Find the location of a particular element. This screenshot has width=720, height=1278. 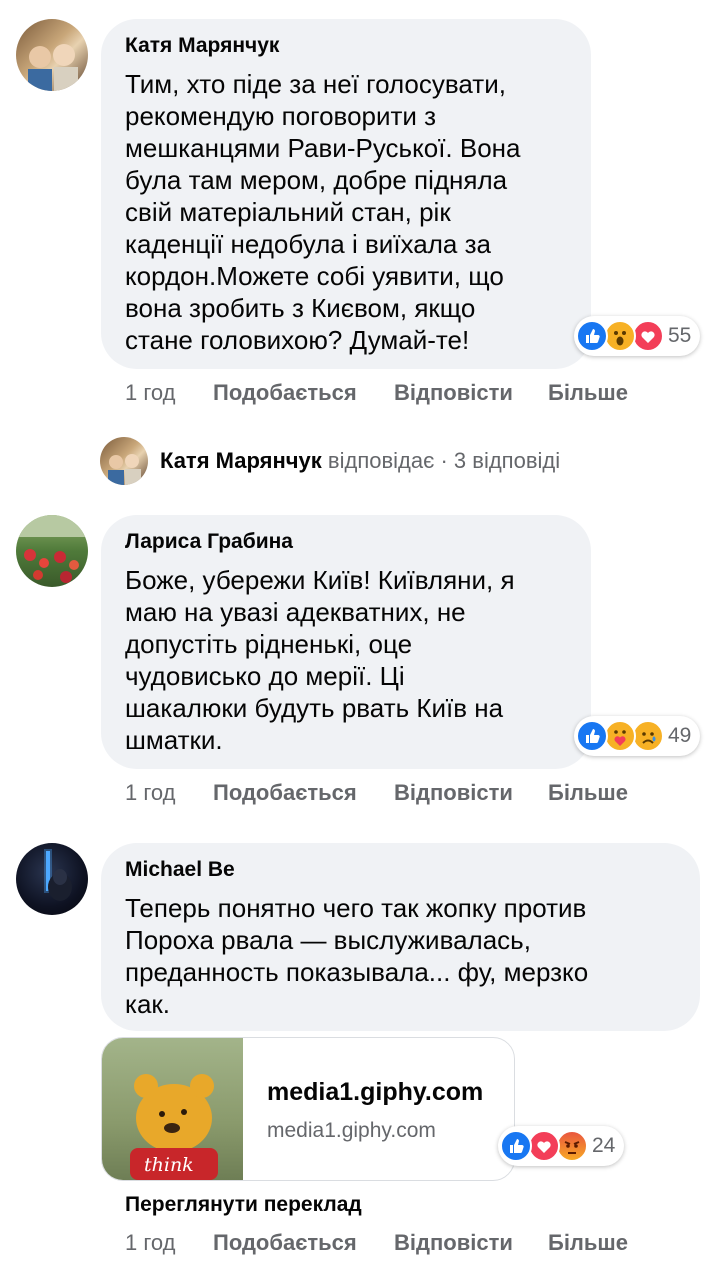

care-icon is located at coordinates (620, 736).